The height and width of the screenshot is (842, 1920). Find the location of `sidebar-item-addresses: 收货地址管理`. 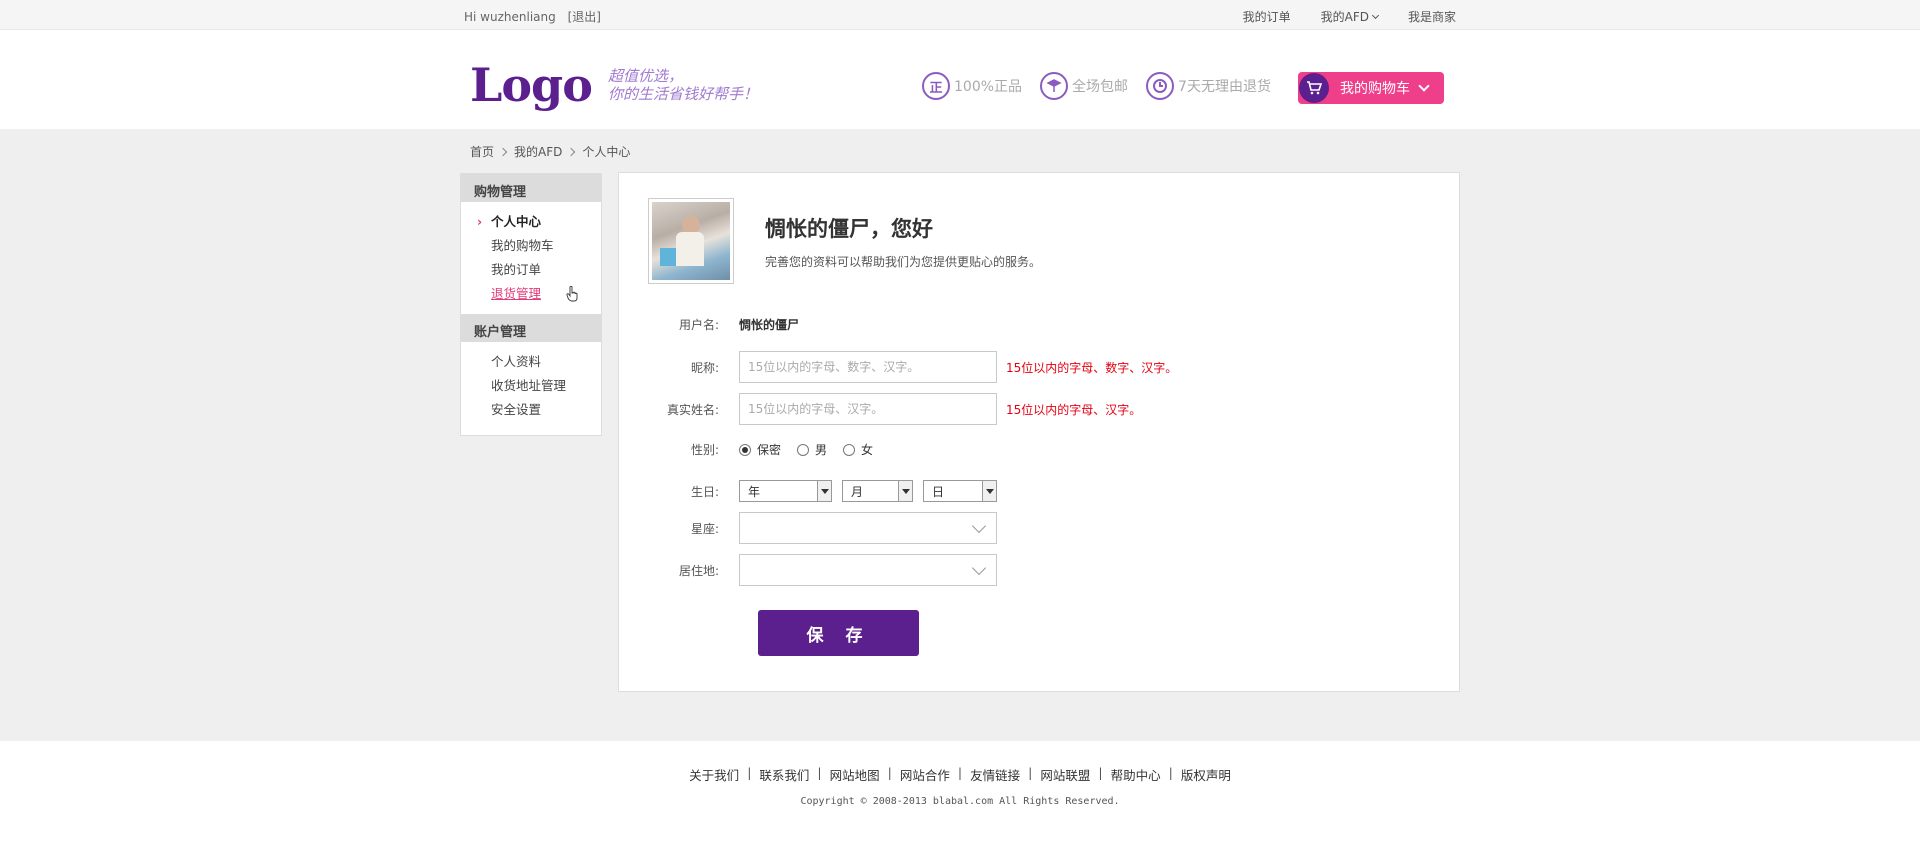

sidebar-item-addresses: 收货地址管理 is located at coordinates (546, 386).